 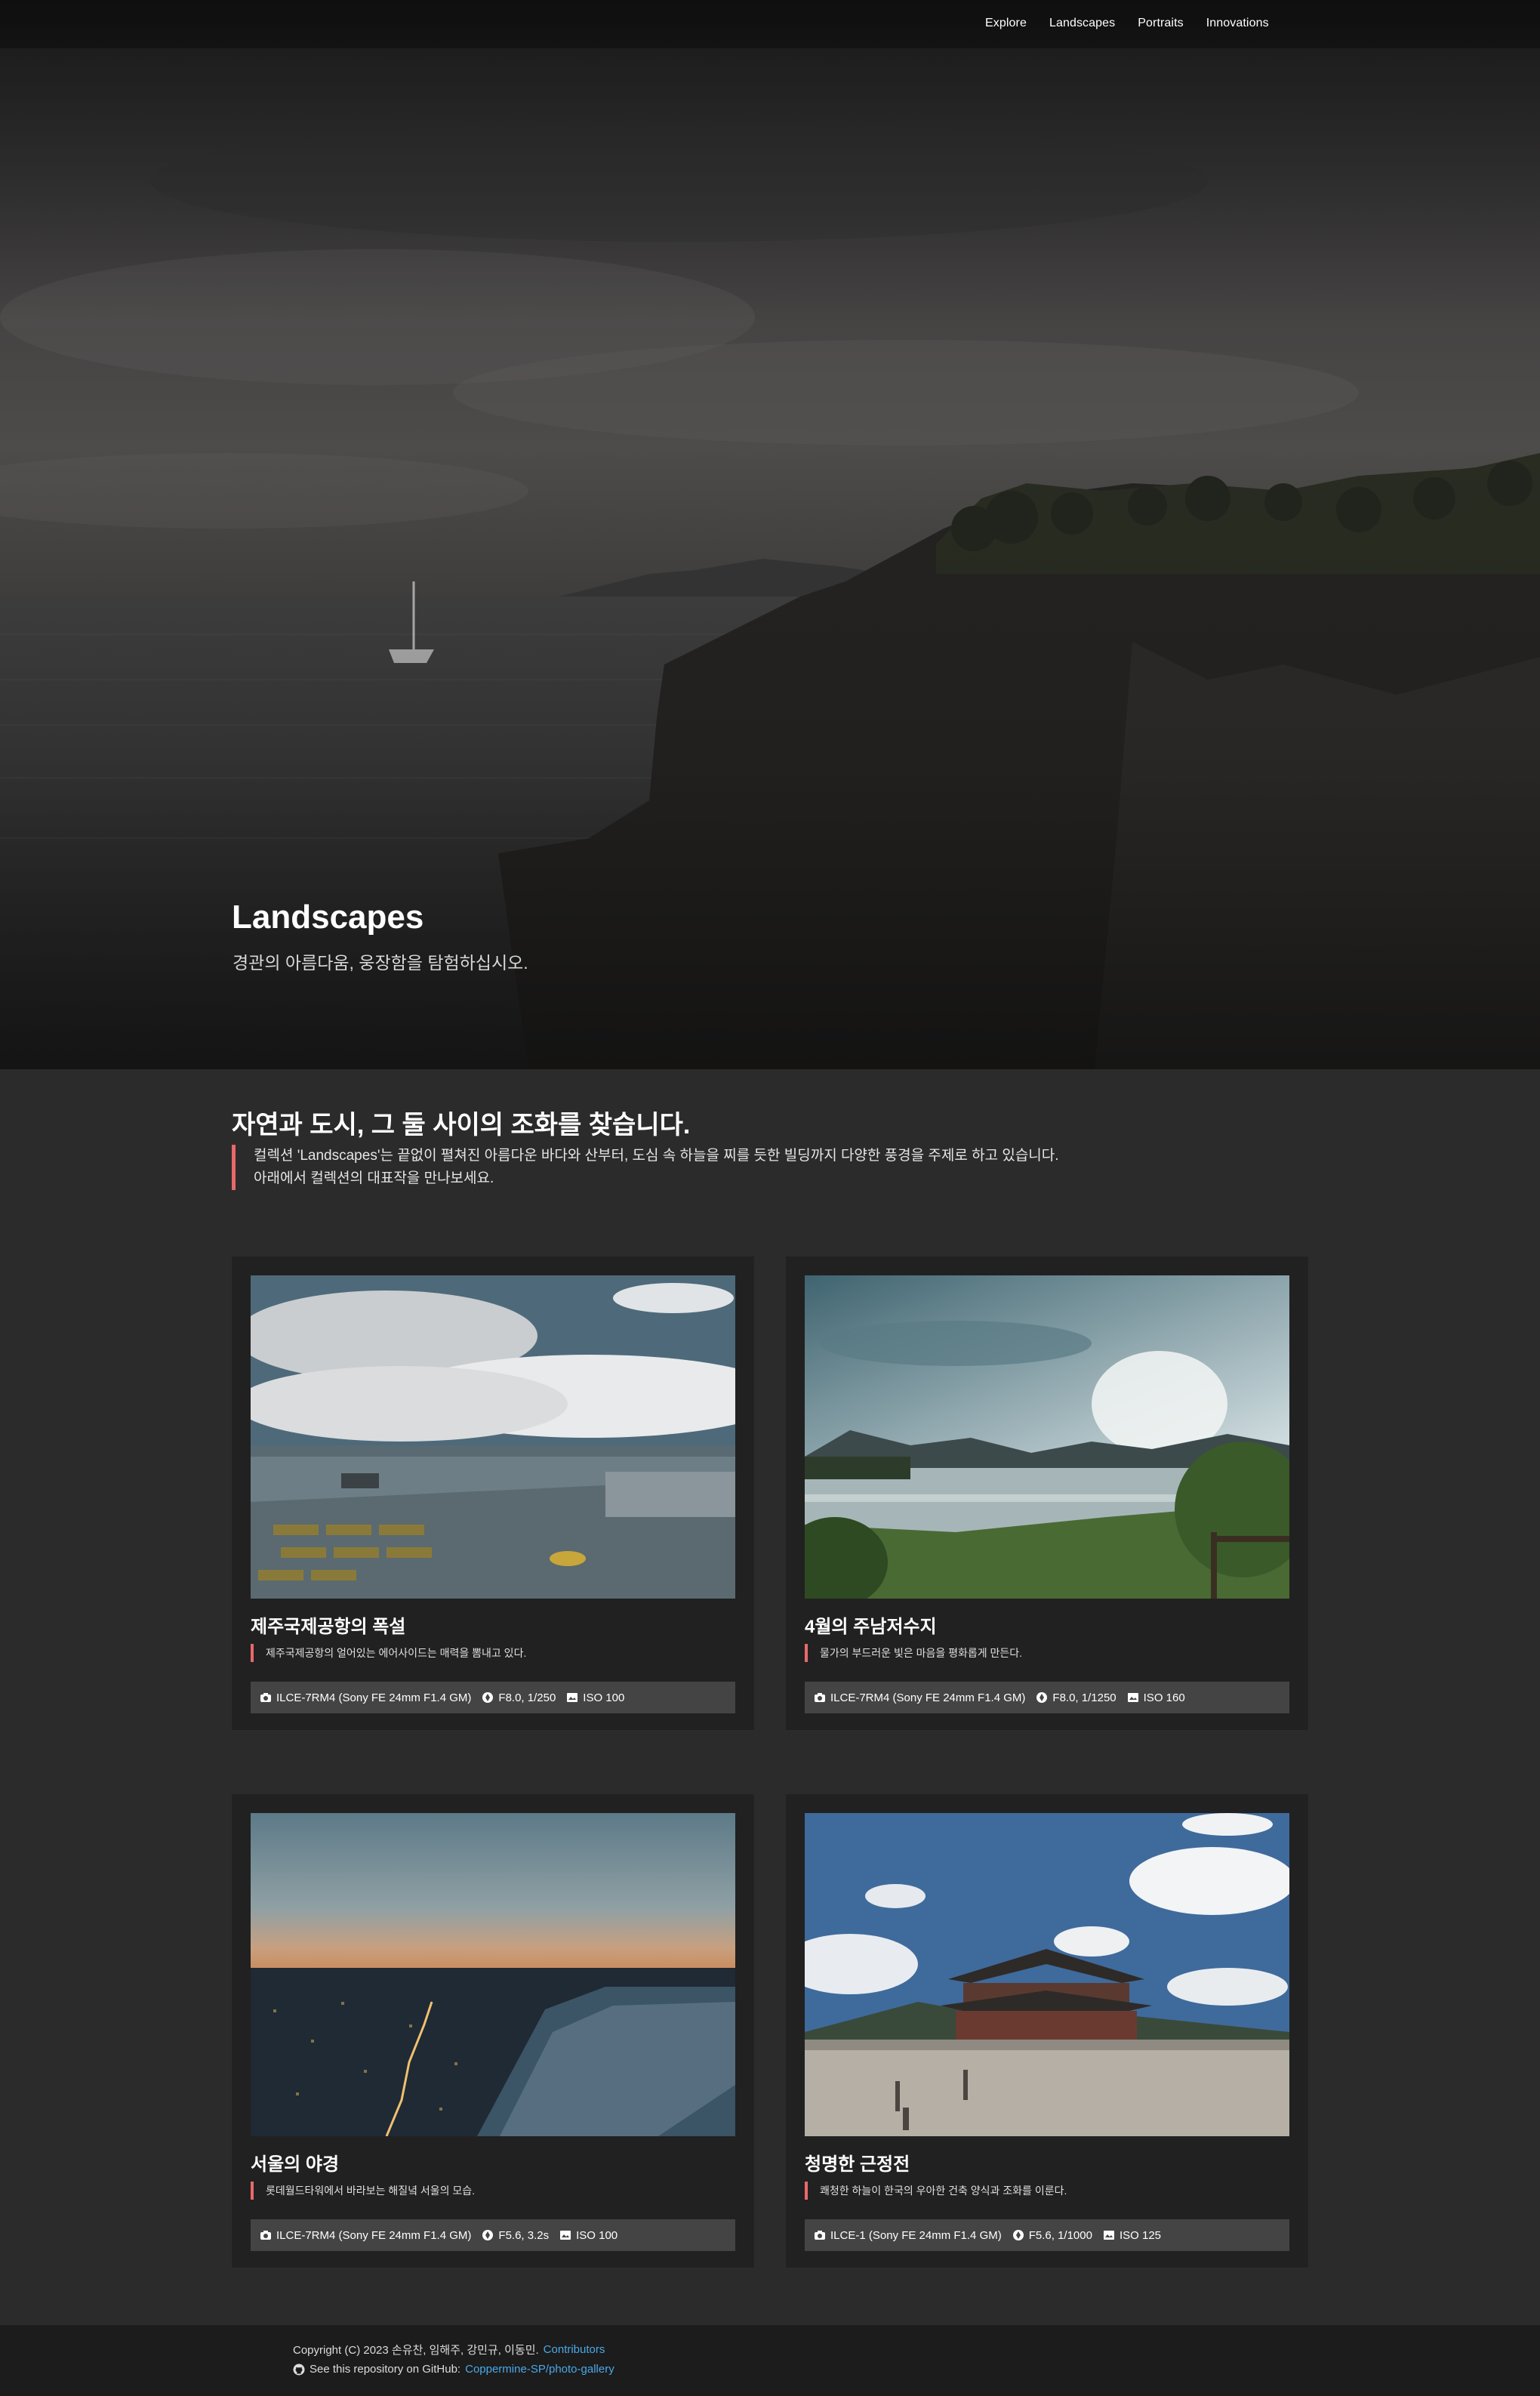 What do you see at coordinates (363, 2191) in the screenshot?
I see `card-description: 롯데월드타워에서 바라보는 해질녘 서울의 모습.` at bounding box center [363, 2191].